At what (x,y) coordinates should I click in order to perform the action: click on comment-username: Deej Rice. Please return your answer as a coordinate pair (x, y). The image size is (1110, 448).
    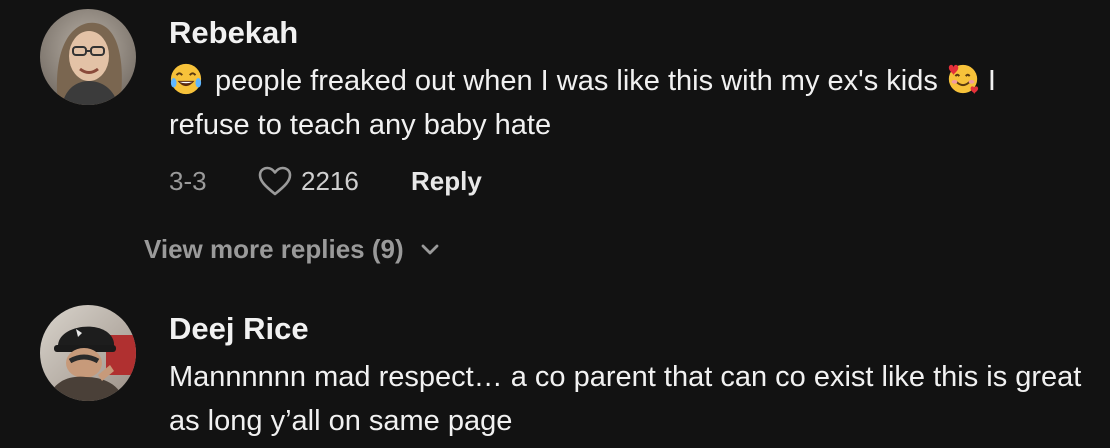
    Looking at the image, I should click on (239, 329).